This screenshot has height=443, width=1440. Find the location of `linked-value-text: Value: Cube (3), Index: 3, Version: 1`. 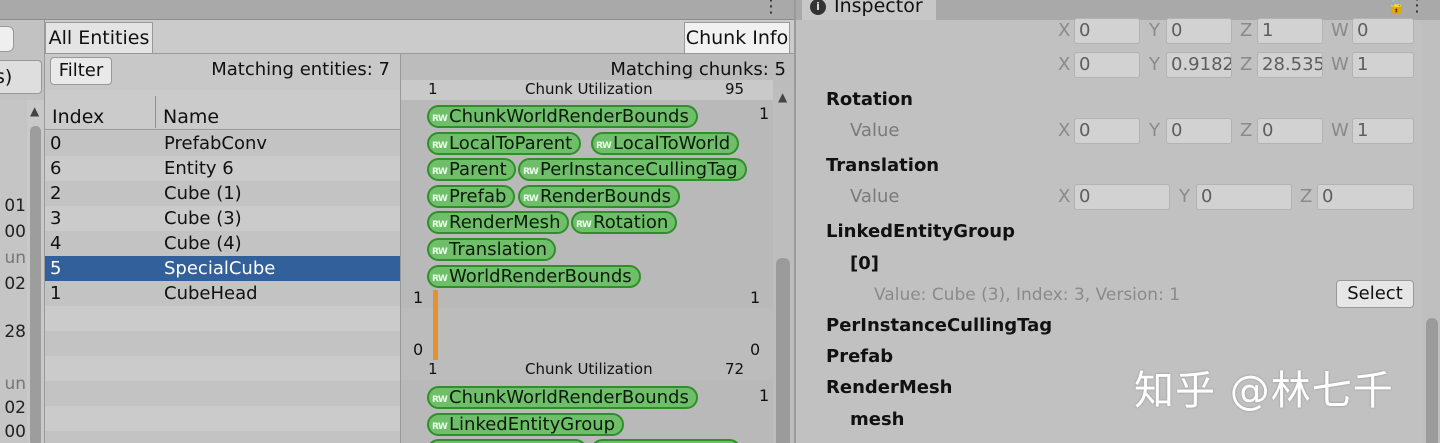

linked-value-text: Value: Cube (3), Index: 3, Version: 1 is located at coordinates (1027, 295).